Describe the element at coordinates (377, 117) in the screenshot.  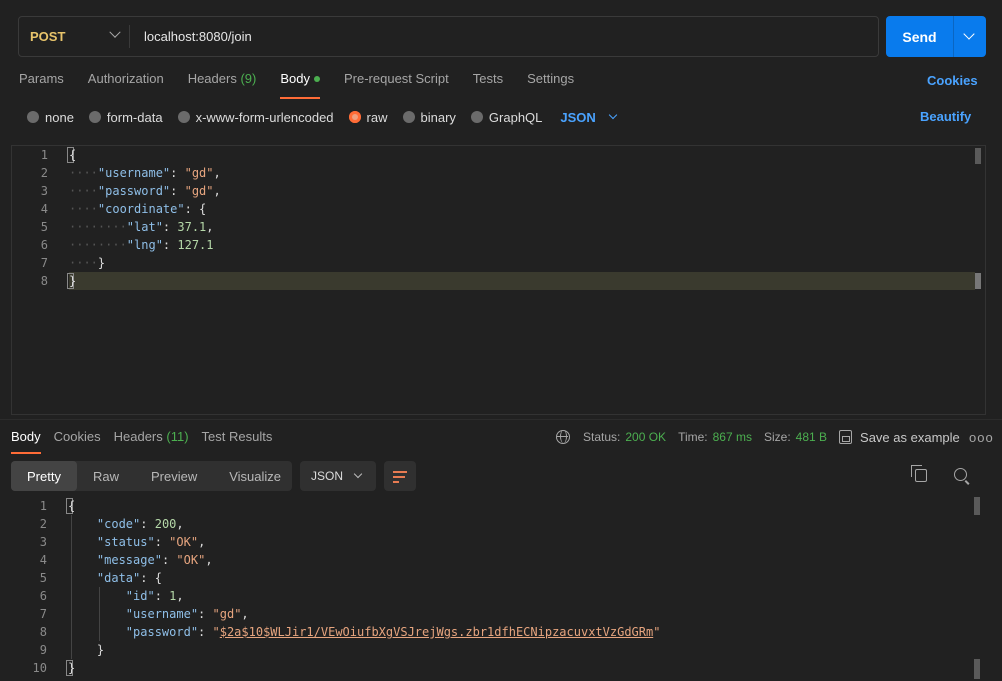
I see `radio-label: raw` at that location.